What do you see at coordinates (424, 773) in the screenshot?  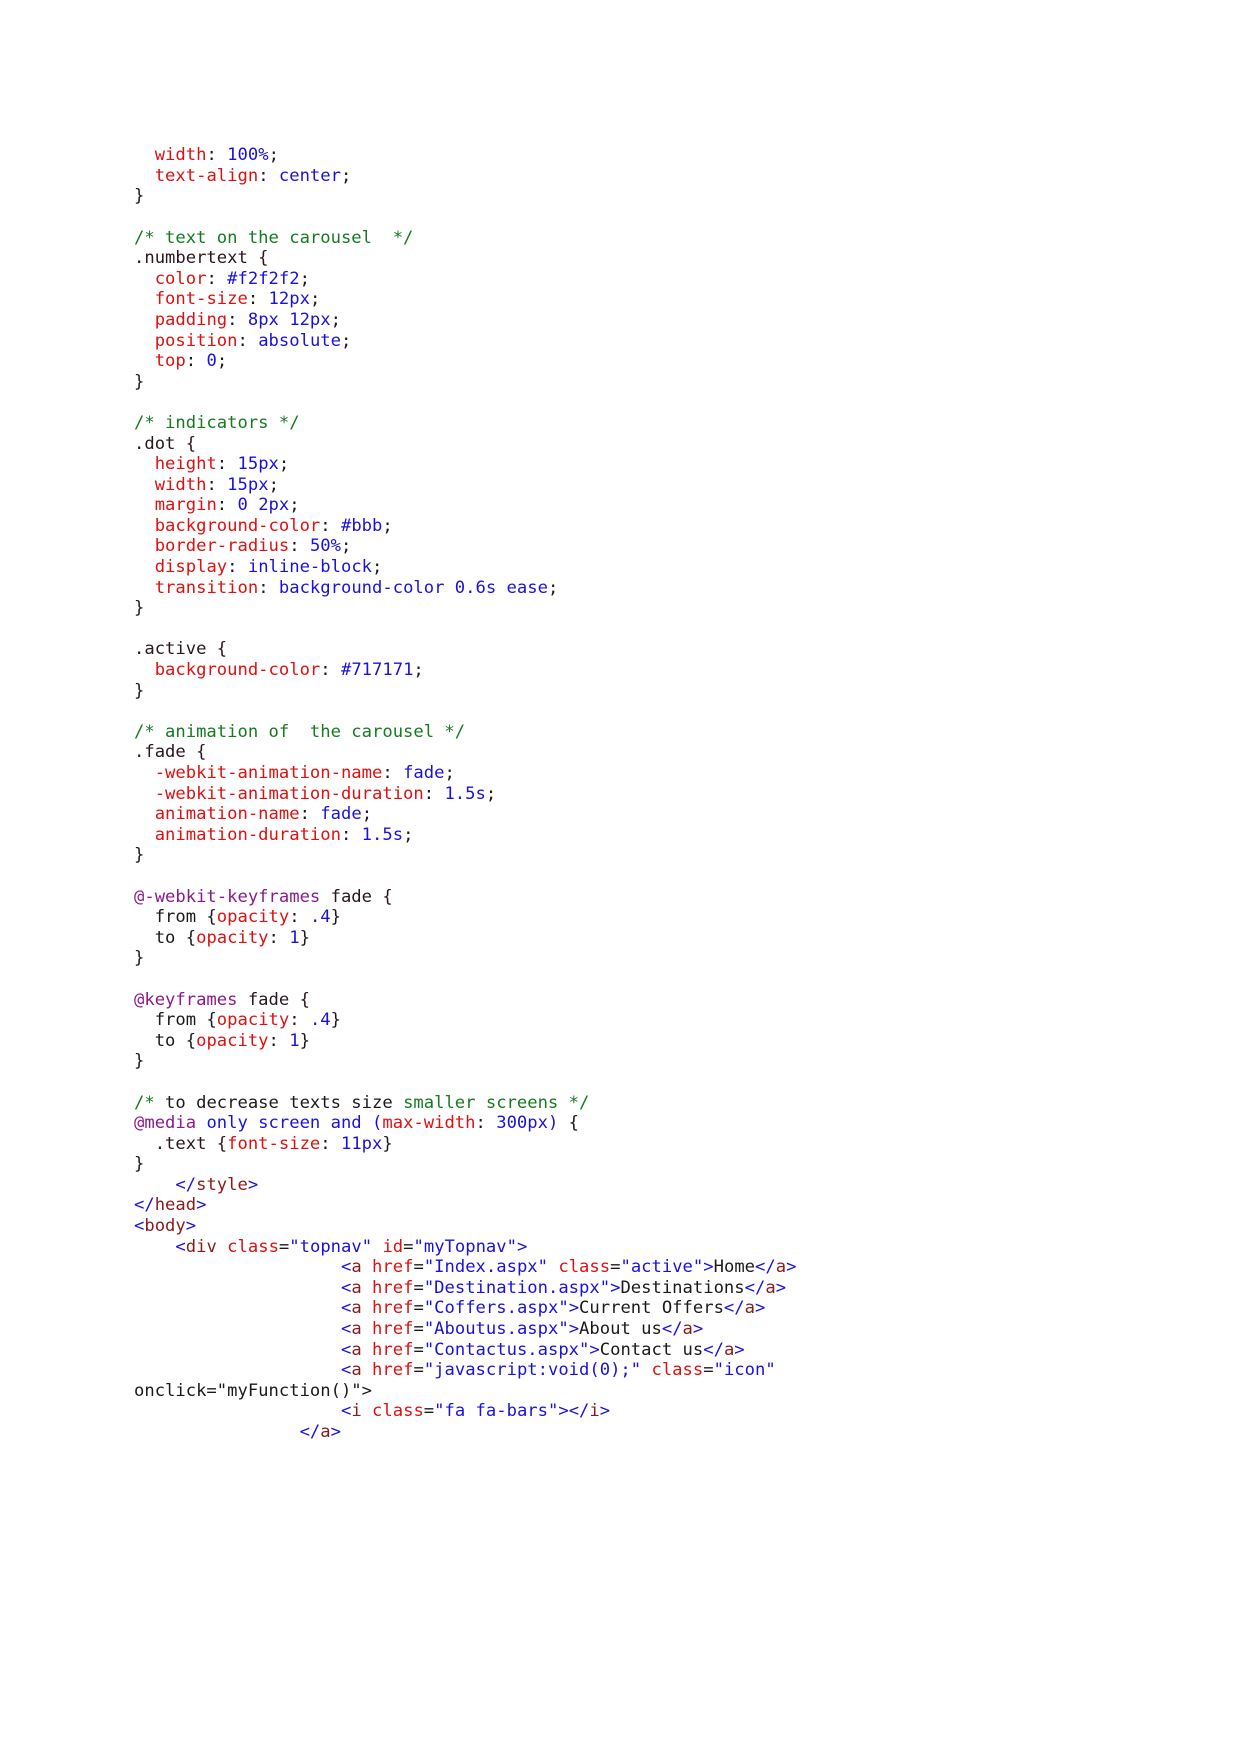 I see `code-token: fade` at bounding box center [424, 773].